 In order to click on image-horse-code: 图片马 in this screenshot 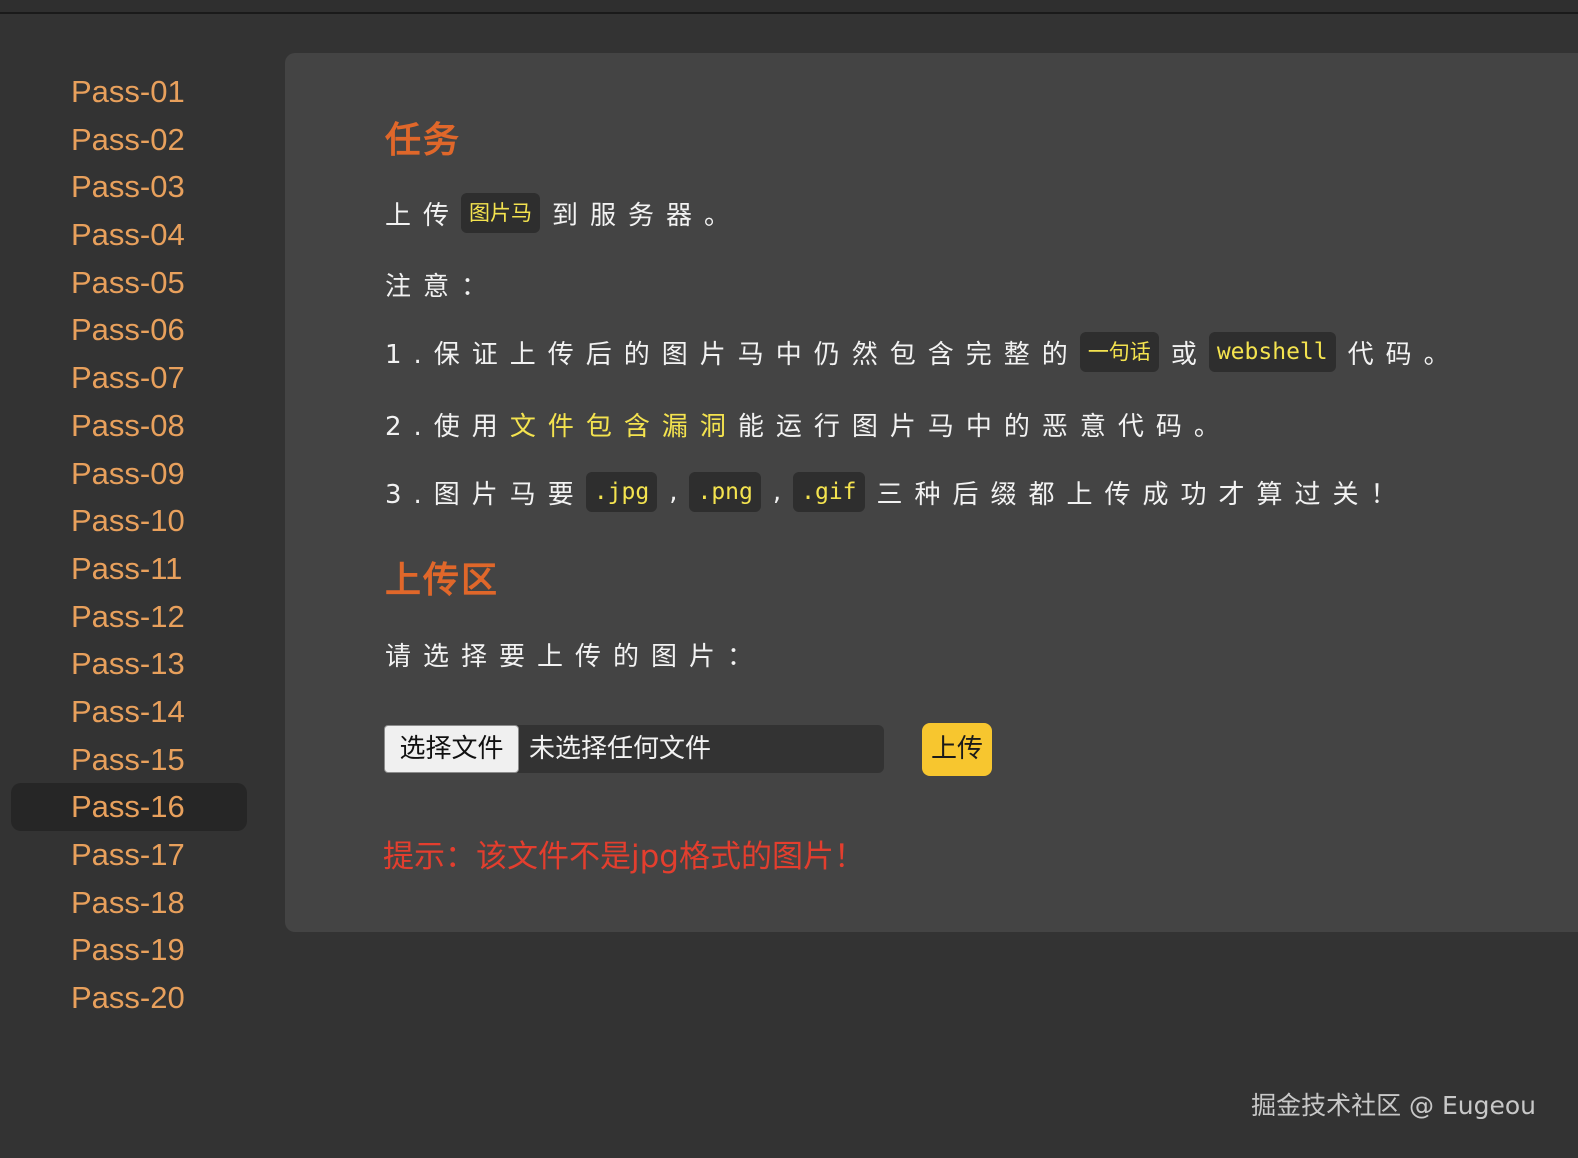, I will do `click(501, 213)`.